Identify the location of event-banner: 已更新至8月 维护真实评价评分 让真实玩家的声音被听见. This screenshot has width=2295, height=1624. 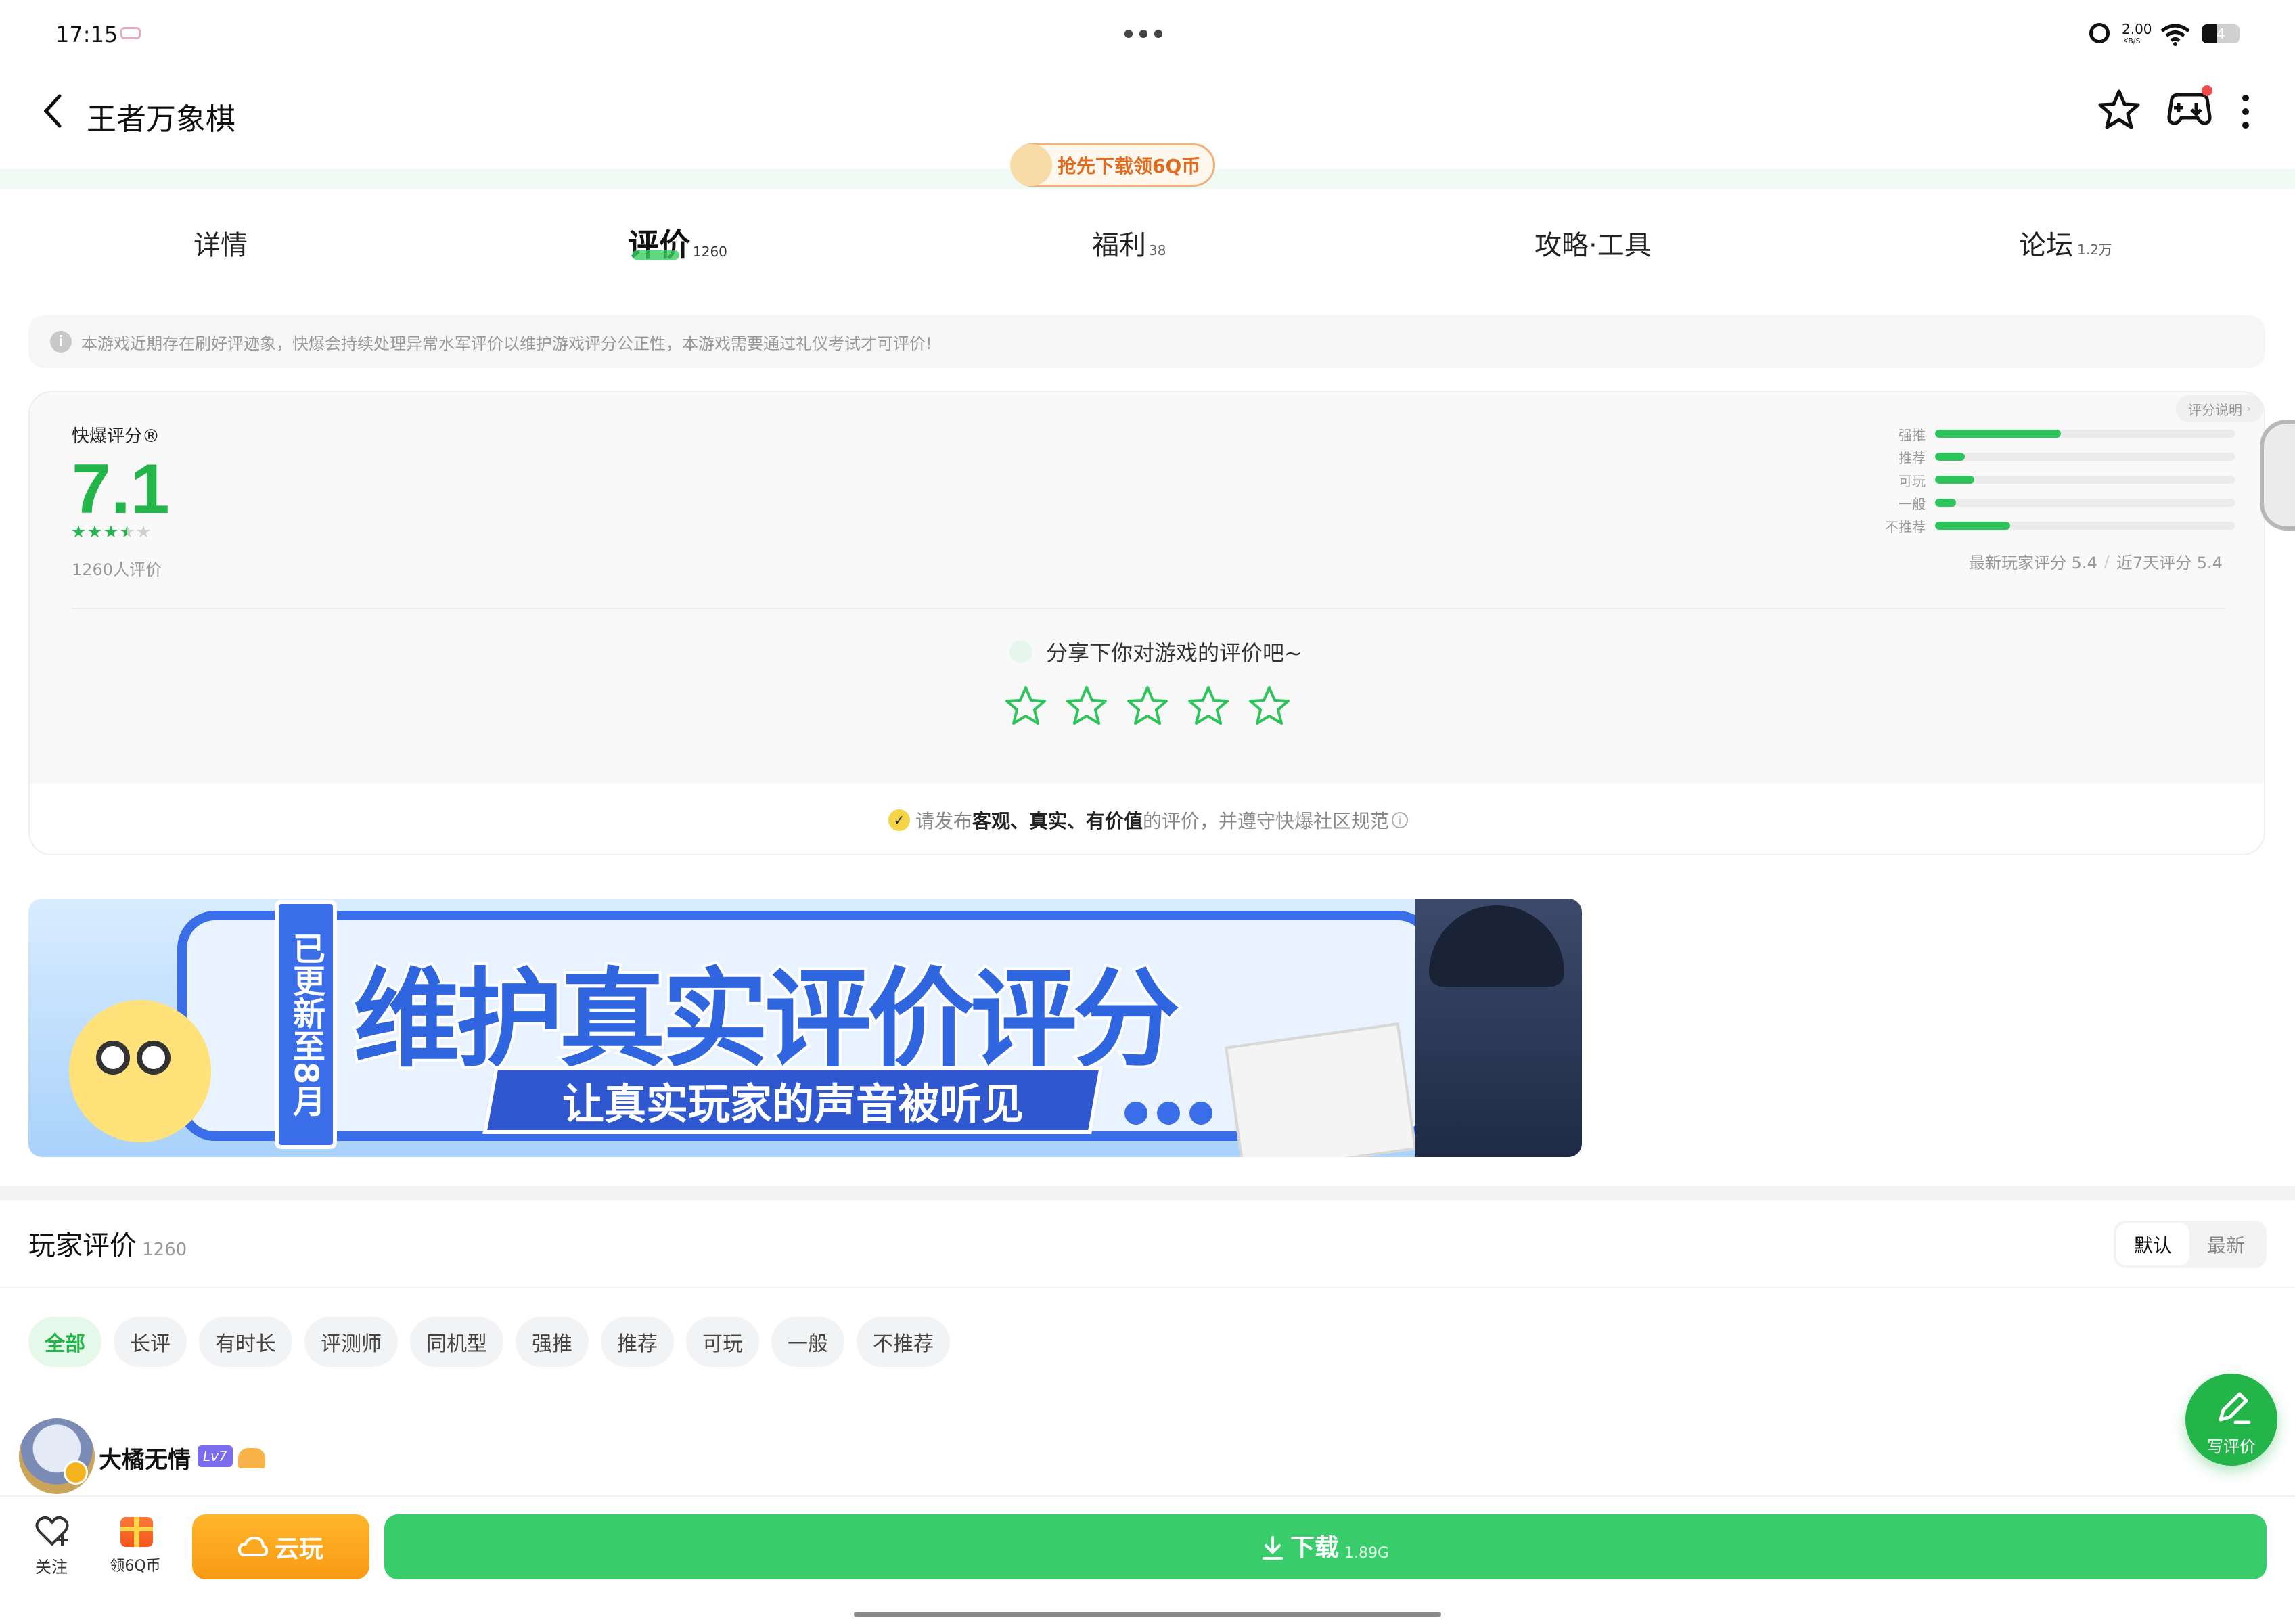
(805, 1028).